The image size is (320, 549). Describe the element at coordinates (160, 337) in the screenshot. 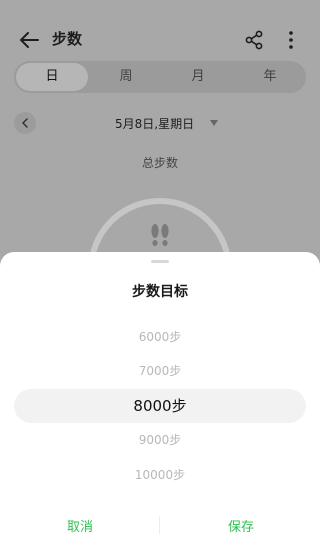

I see `picker-option: 6000步` at that location.